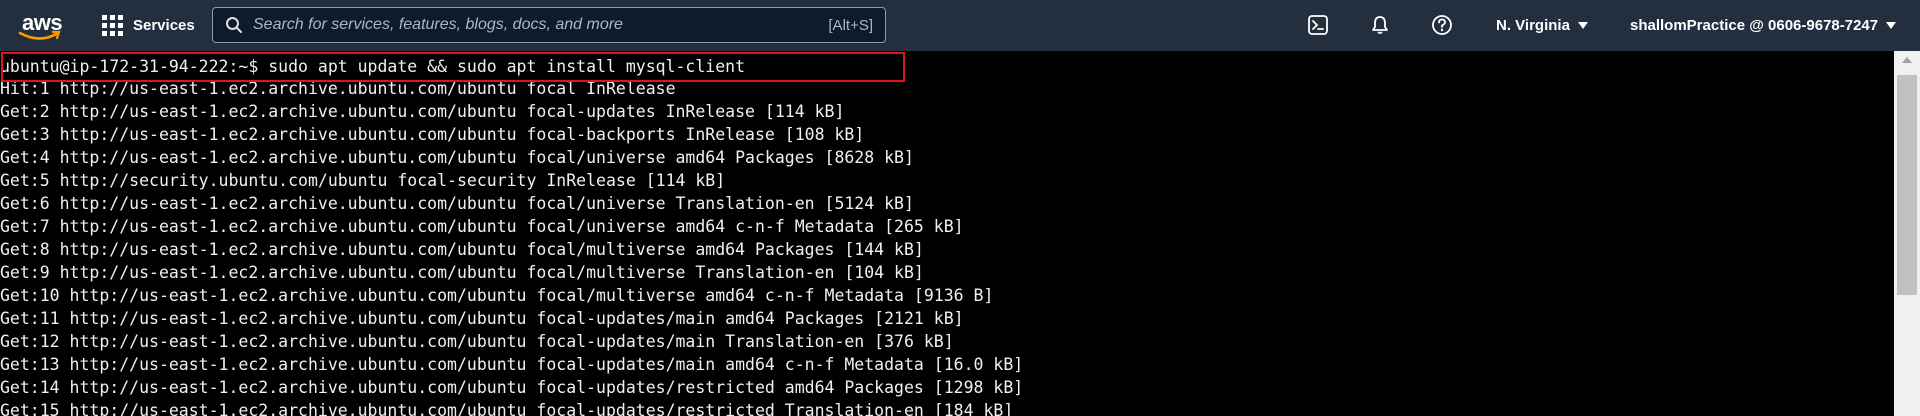  What do you see at coordinates (541, 25) in the screenshot?
I see `search-input` at bounding box center [541, 25].